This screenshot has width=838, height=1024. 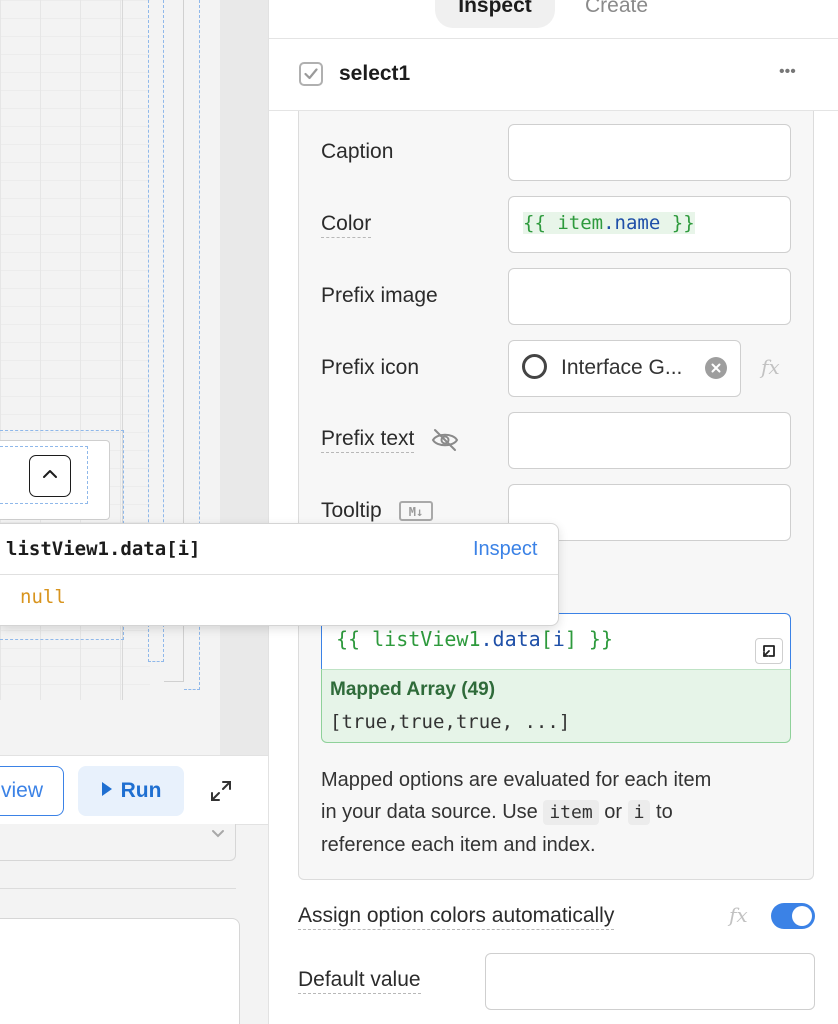 What do you see at coordinates (677, 223) in the screenshot?
I see `template-close: }}` at bounding box center [677, 223].